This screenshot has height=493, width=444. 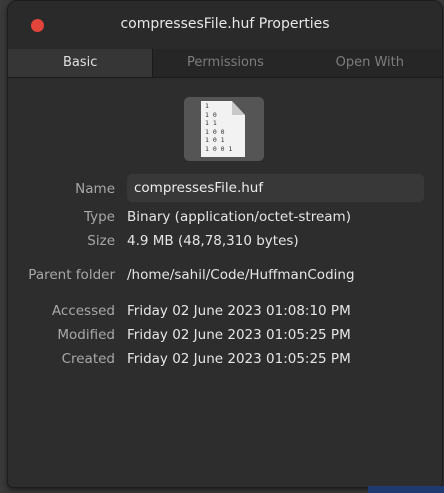 I want to click on window-title: compressesFile.huf Properties, so click(x=225, y=24).